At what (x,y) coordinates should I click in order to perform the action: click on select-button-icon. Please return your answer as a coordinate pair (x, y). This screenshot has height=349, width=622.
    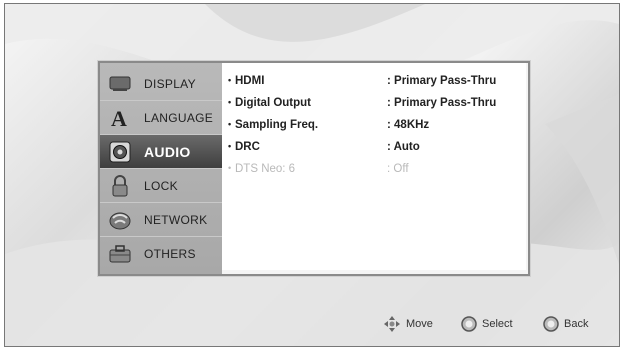
    Looking at the image, I should click on (469, 324).